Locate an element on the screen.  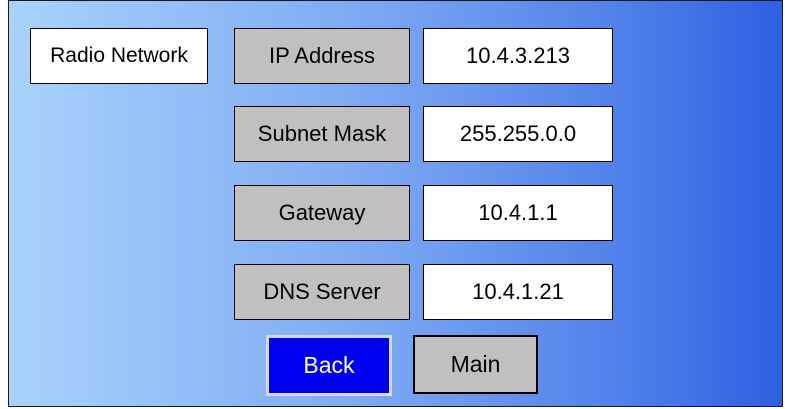
gateway-button: Gateway is located at coordinates (322, 213).